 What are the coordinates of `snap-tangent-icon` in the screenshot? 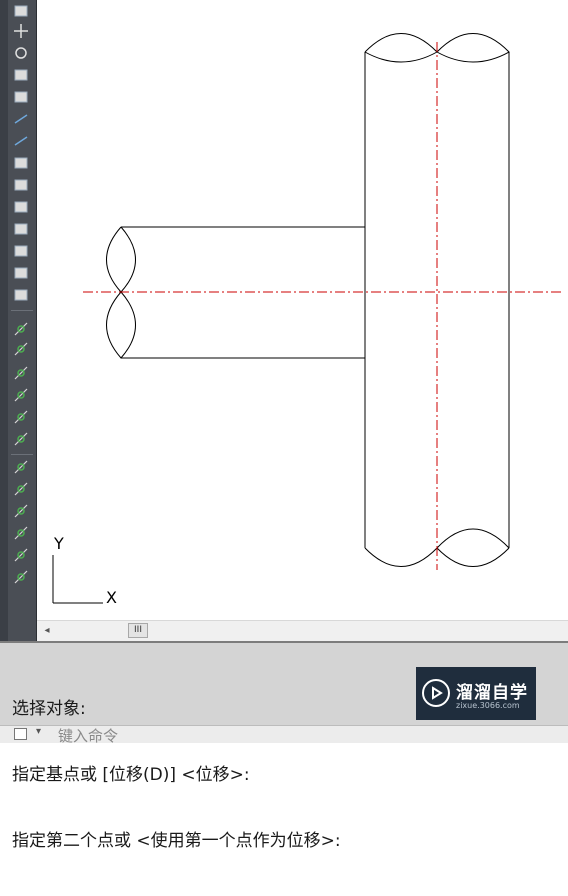 It's located at (21, 489).